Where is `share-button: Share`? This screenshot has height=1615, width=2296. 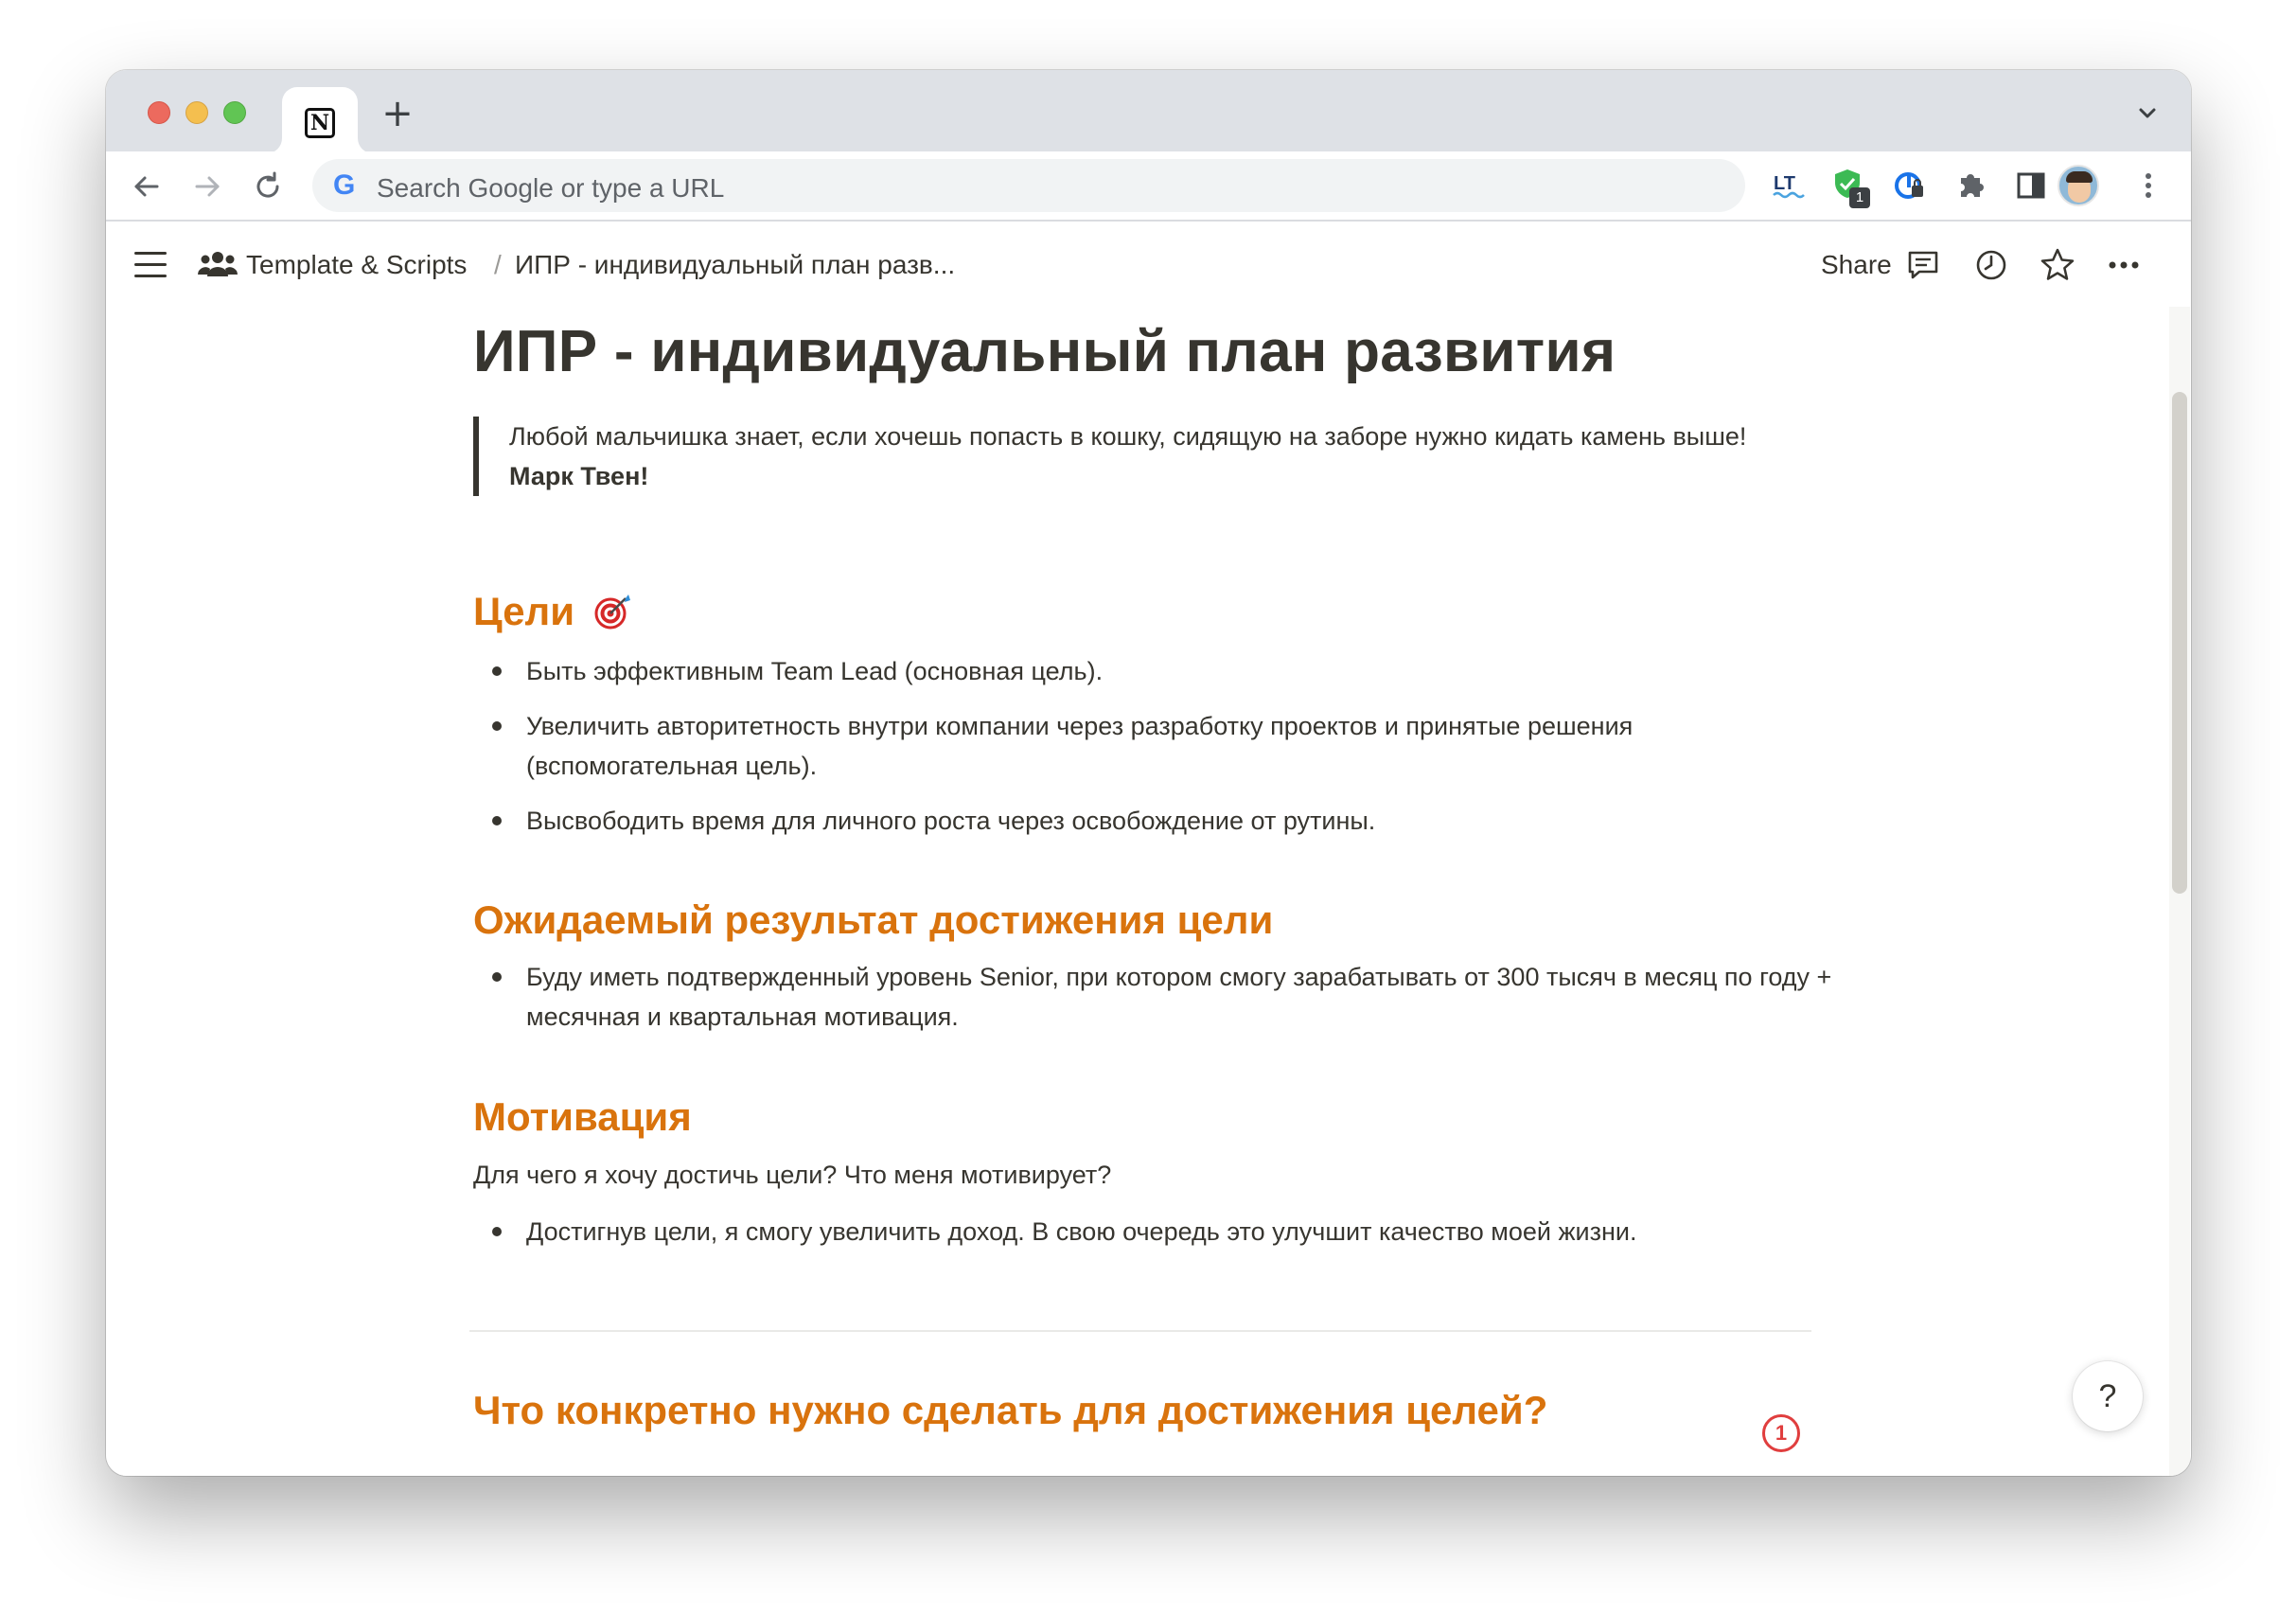
share-button: Share is located at coordinates (1856, 265).